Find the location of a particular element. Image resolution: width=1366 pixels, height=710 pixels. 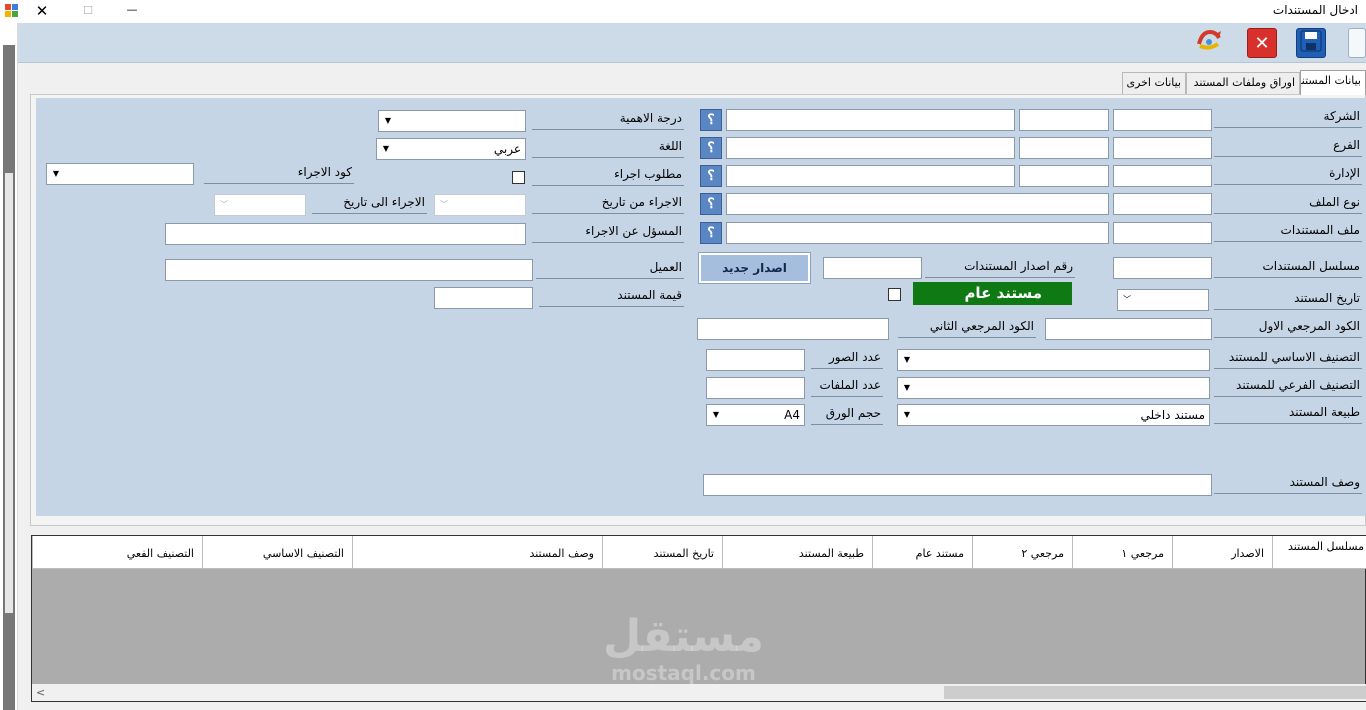

sub-class-select: ▼ is located at coordinates (1053, 388).